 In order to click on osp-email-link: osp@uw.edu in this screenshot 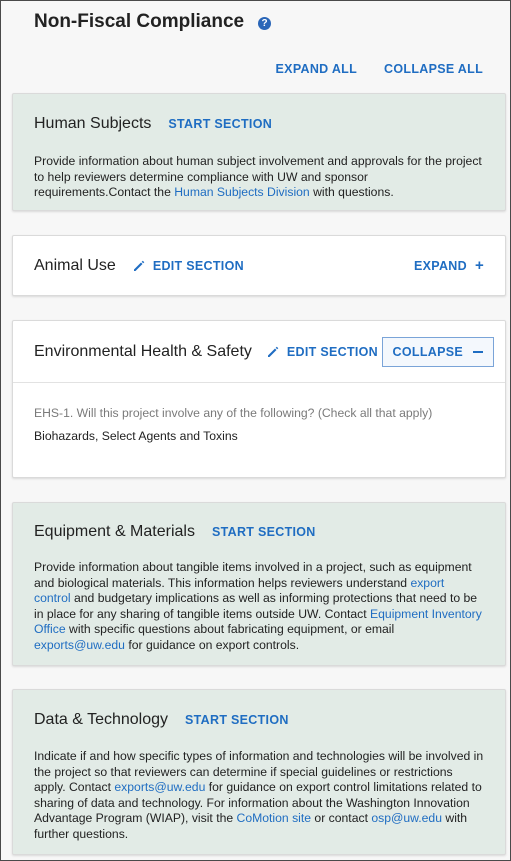, I will do `click(406, 818)`.